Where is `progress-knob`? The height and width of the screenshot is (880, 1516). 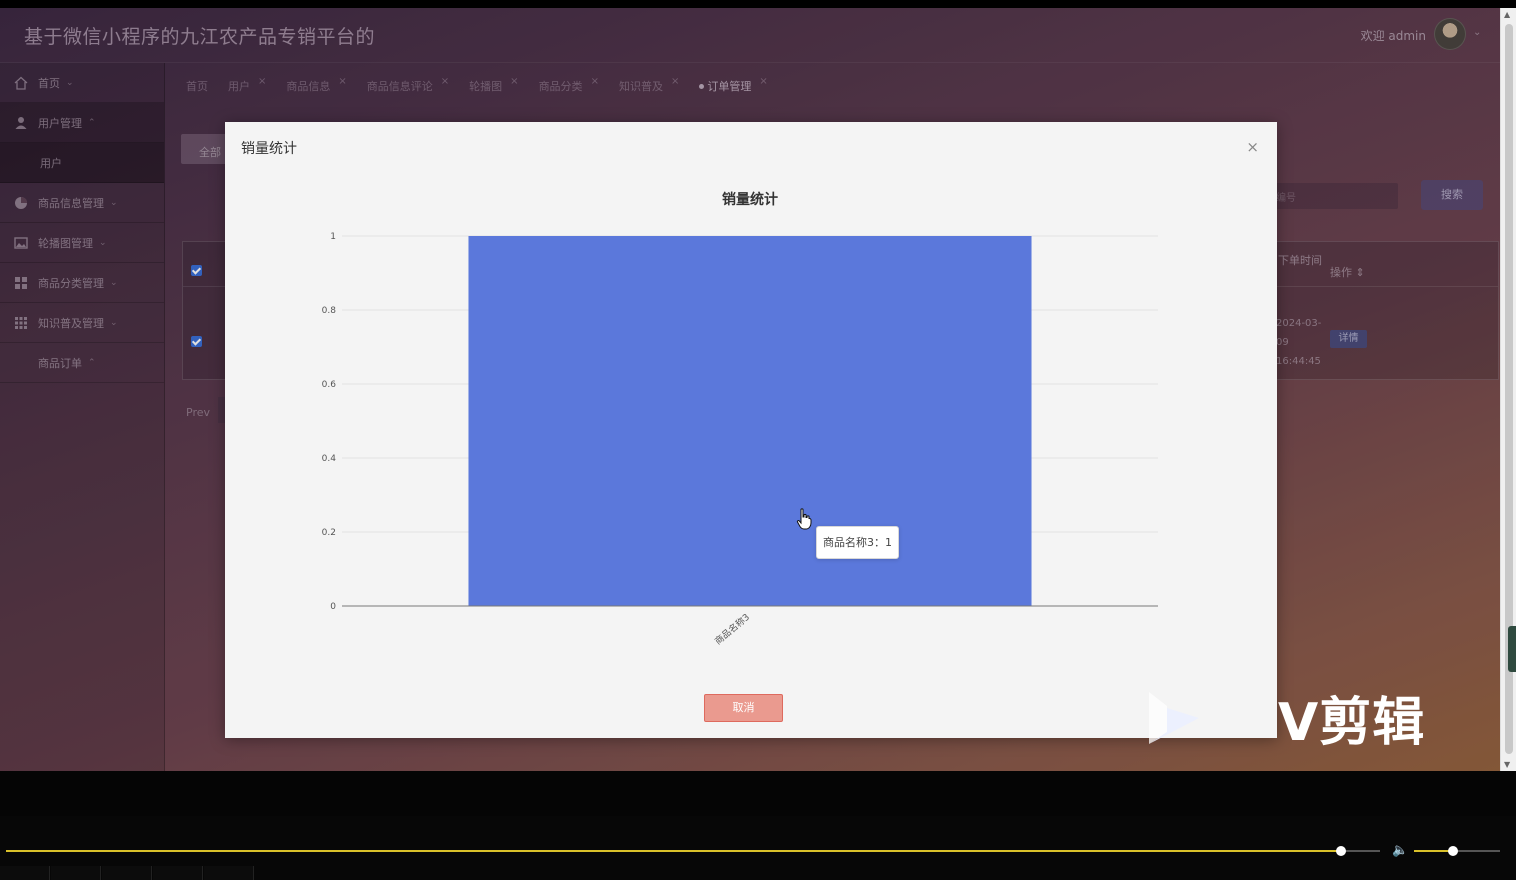
progress-knob is located at coordinates (1341, 851).